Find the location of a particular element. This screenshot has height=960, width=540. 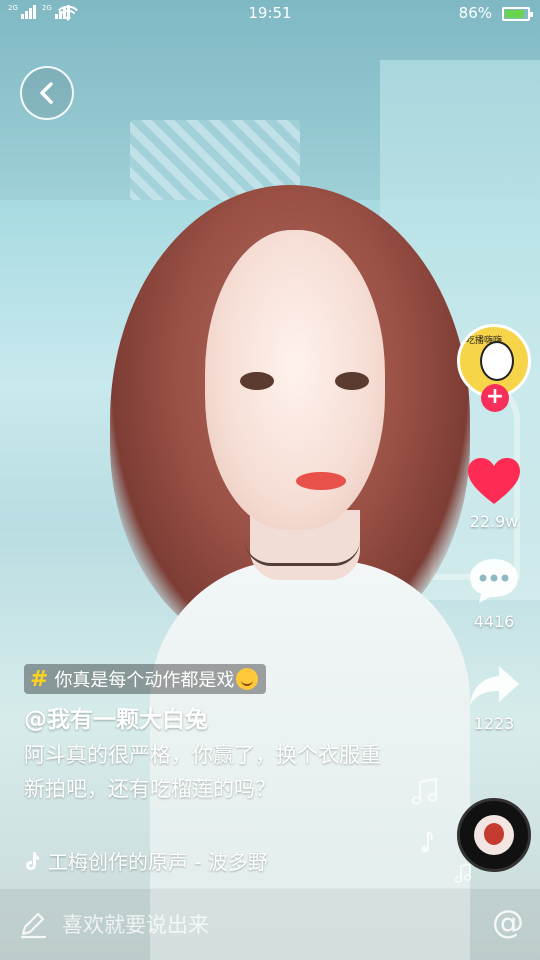

hashtag-icon: # is located at coordinates (39, 679).